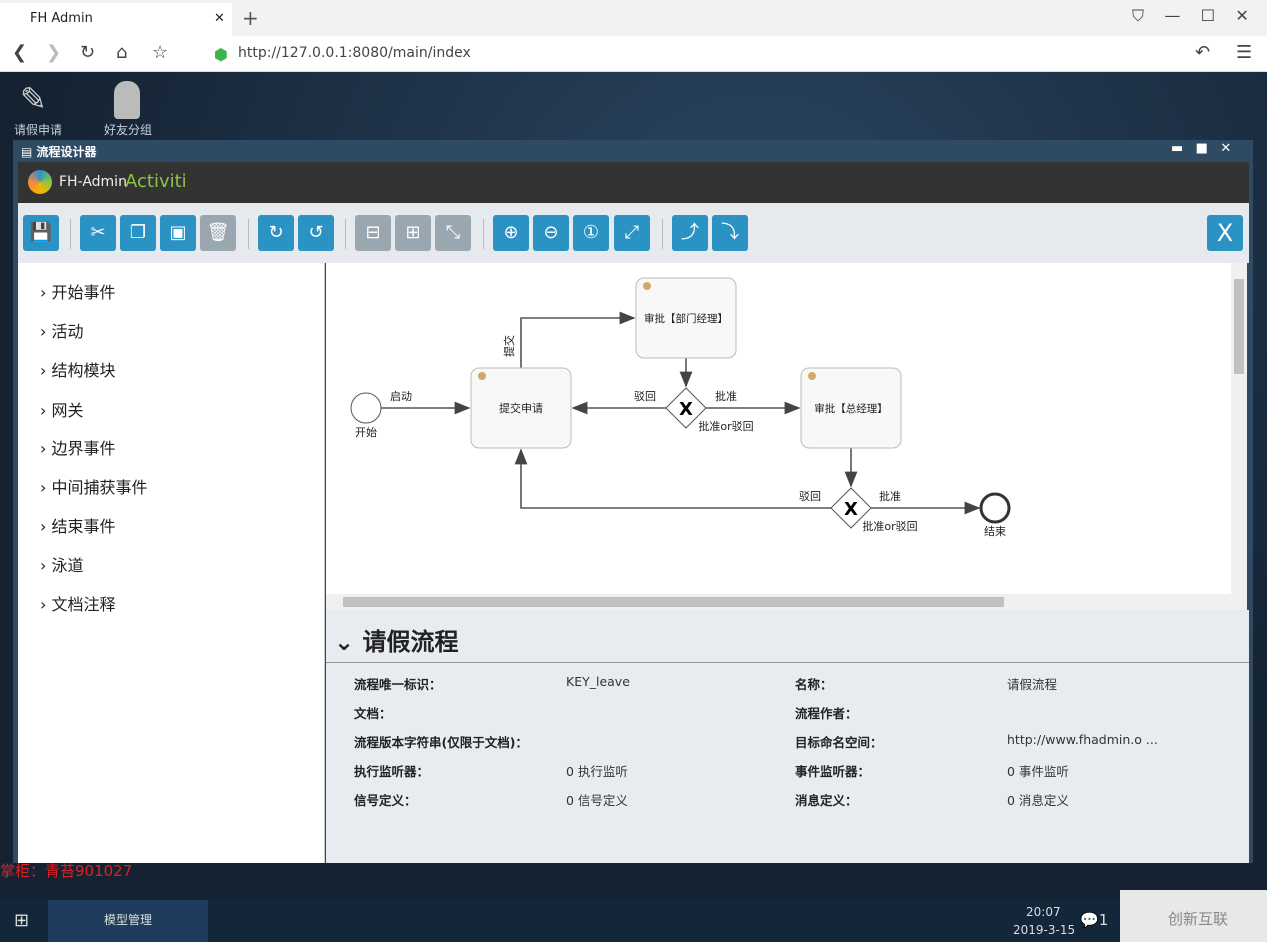 Image resolution: width=1267 pixels, height=942 pixels. What do you see at coordinates (995, 508) in the screenshot?
I see `end-event` at bounding box center [995, 508].